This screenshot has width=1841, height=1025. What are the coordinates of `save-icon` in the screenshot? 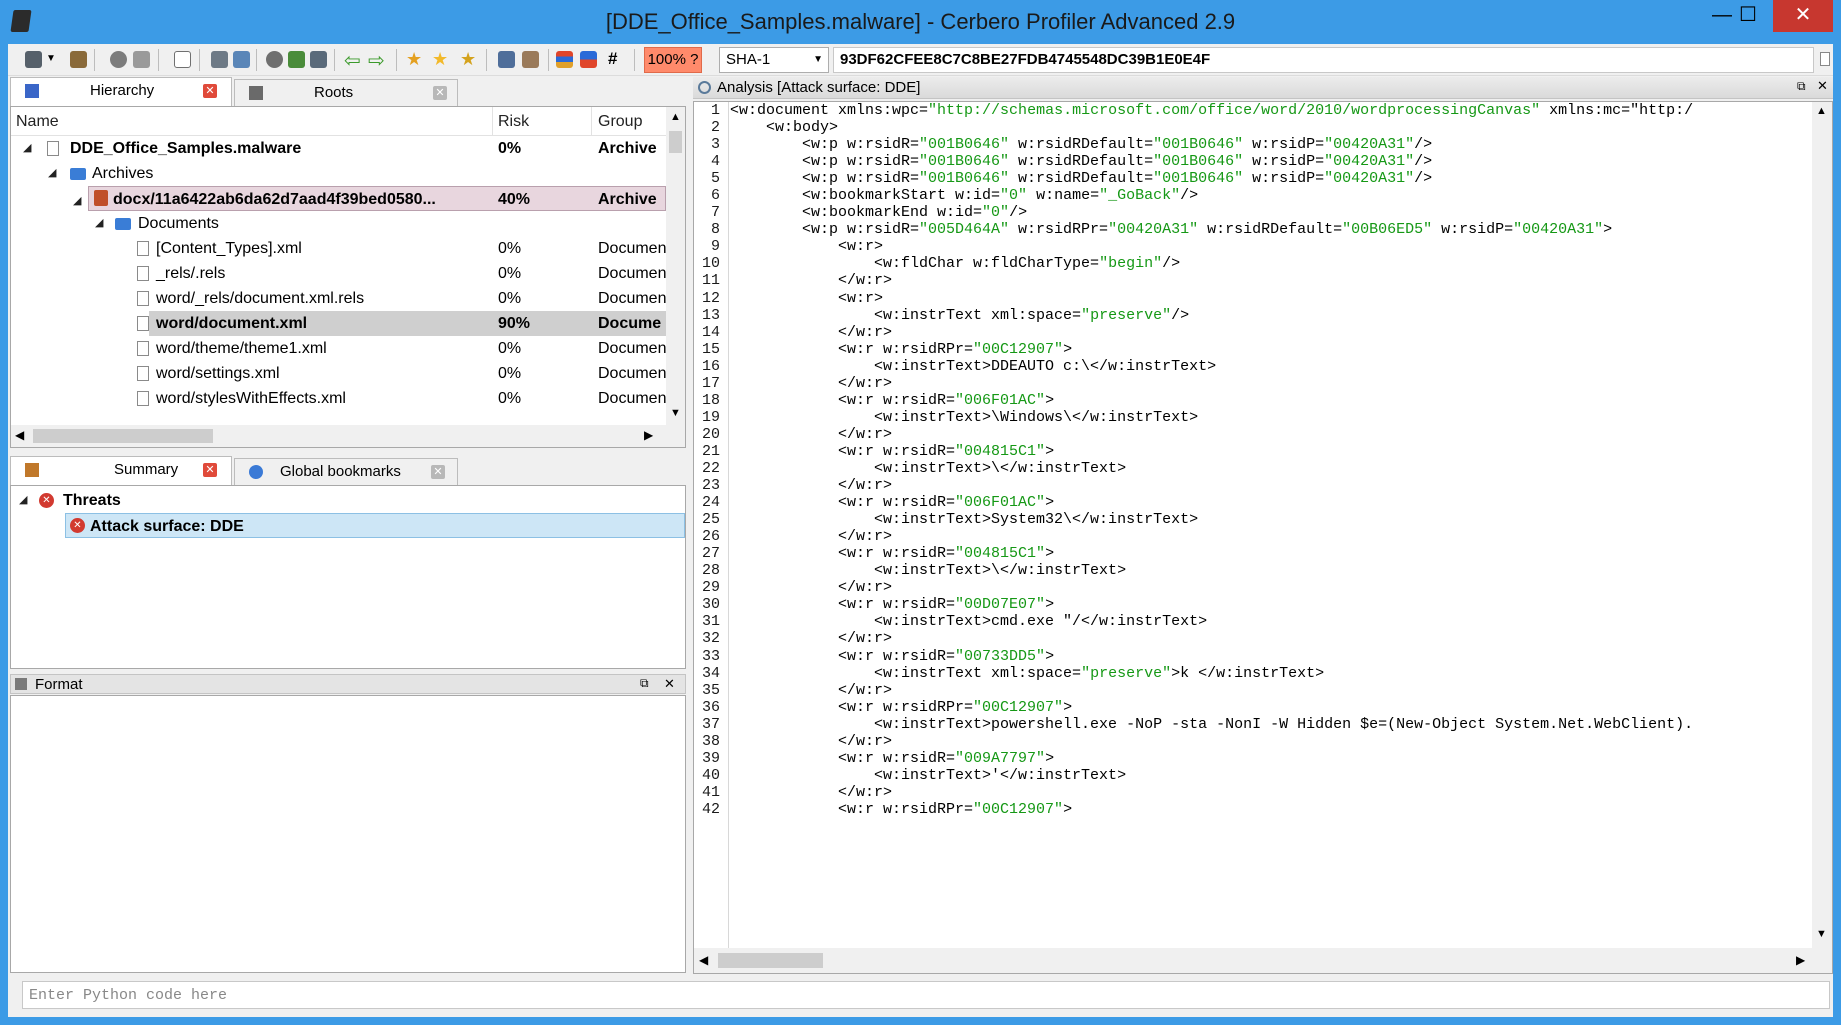 It's located at (33, 59).